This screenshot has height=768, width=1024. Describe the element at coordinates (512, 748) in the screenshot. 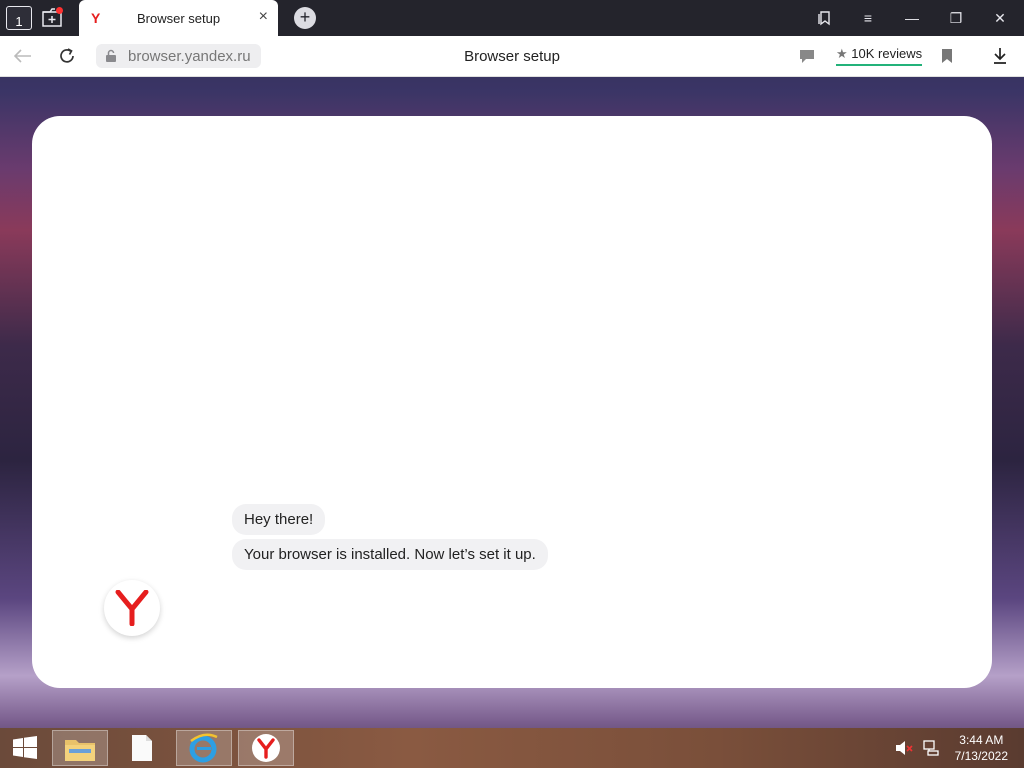

I see `taskbar: 3:44 AM 7/13/2022` at that location.